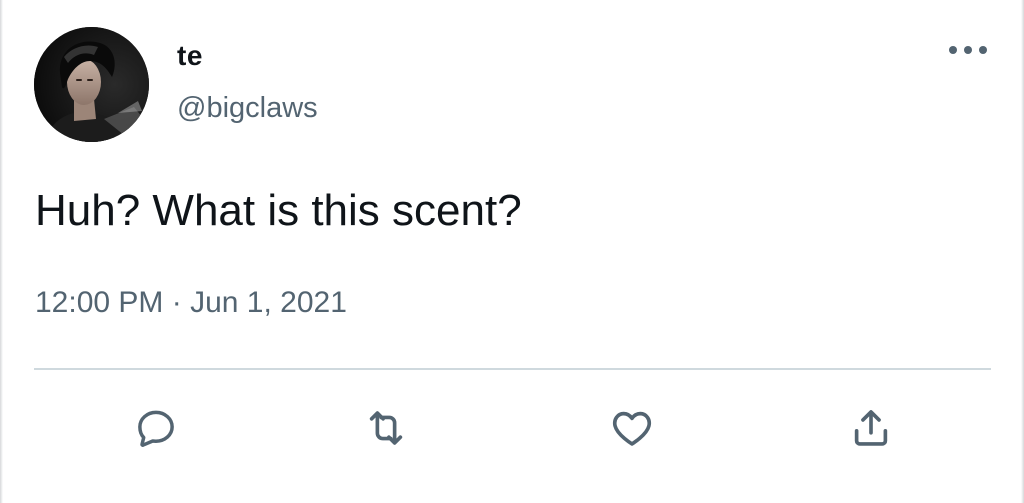 The image size is (1024, 503). I want to click on share-button, so click(871, 428).